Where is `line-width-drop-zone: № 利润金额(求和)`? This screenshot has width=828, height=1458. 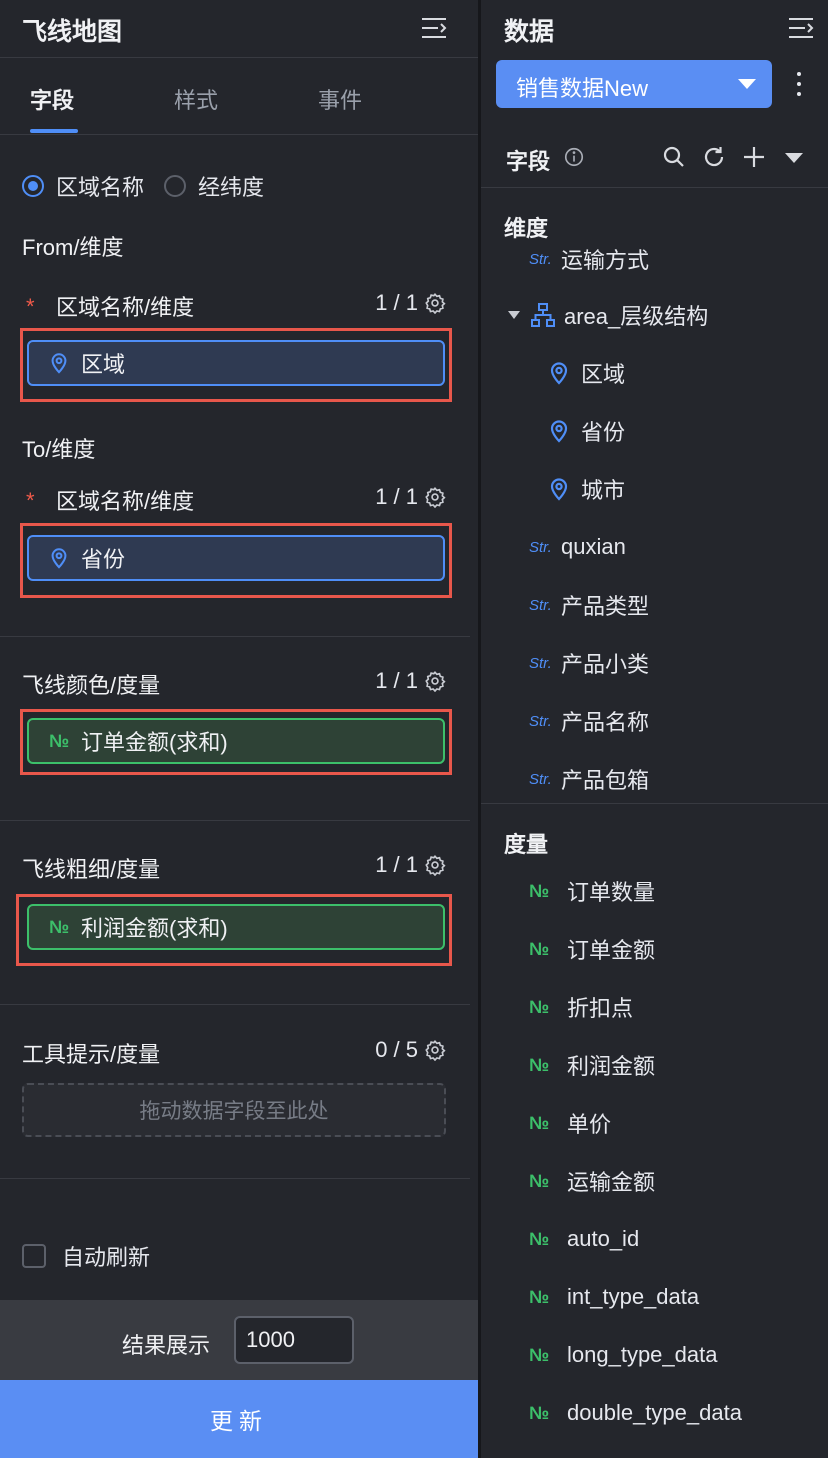
line-width-drop-zone: № 利润金额(求和) is located at coordinates (234, 930).